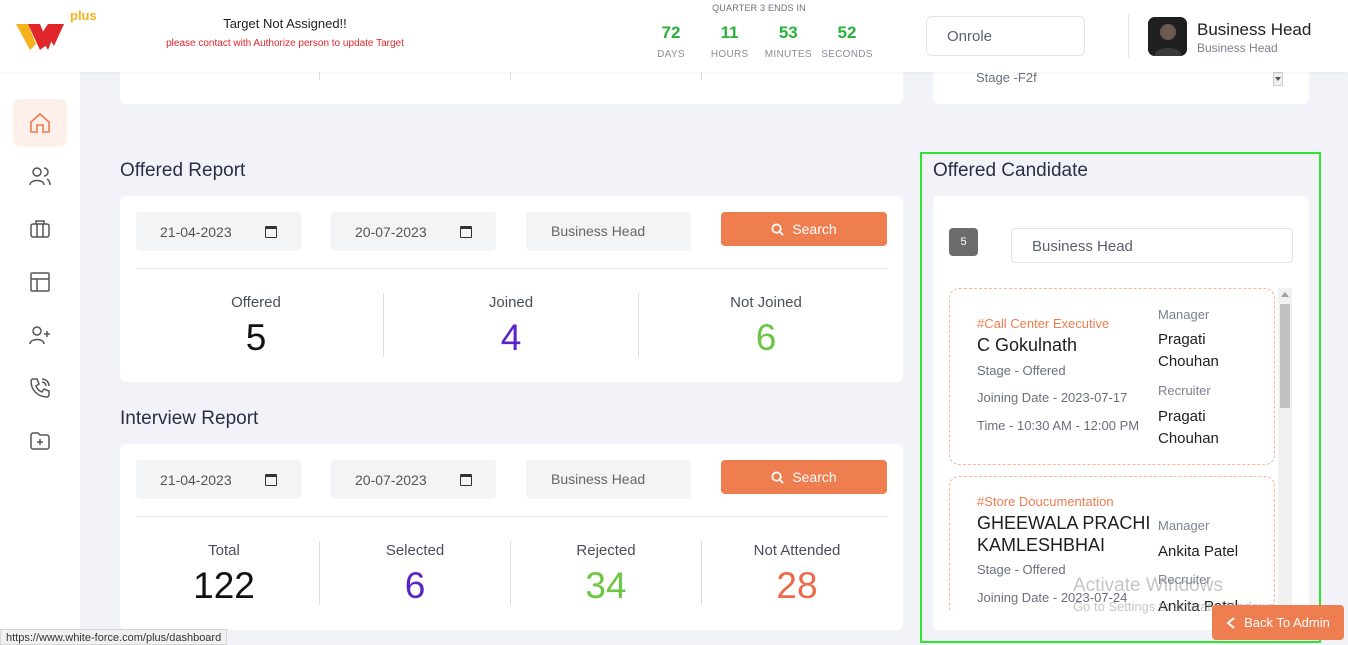  I want to click on interview-to-date: 20-07-2023, so click(413, 479).